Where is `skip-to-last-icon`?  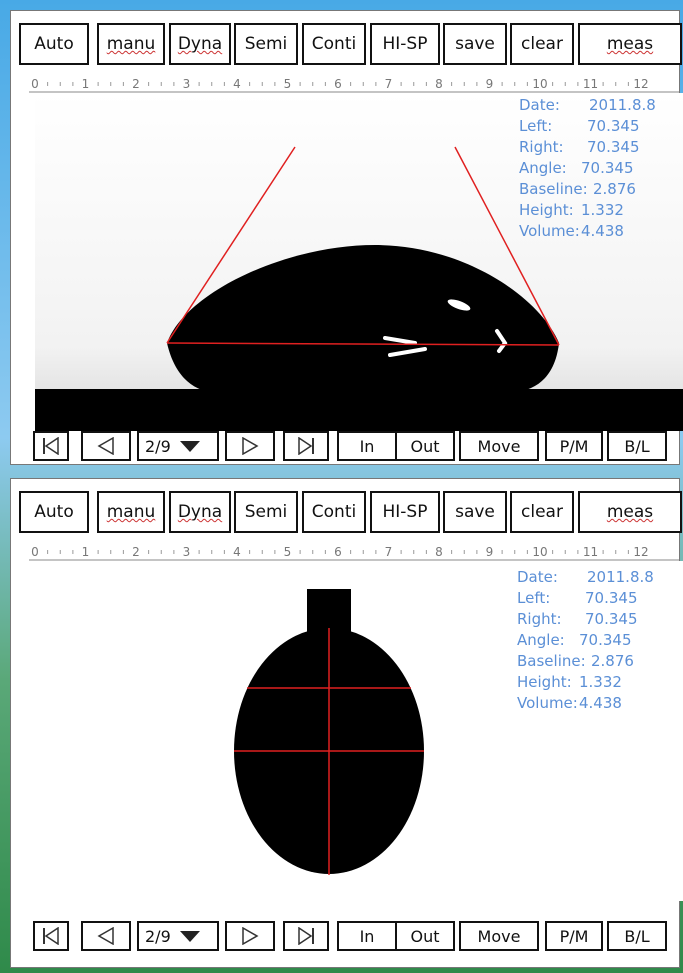
skip-to-last-icon is located at coordinates (306, 936).